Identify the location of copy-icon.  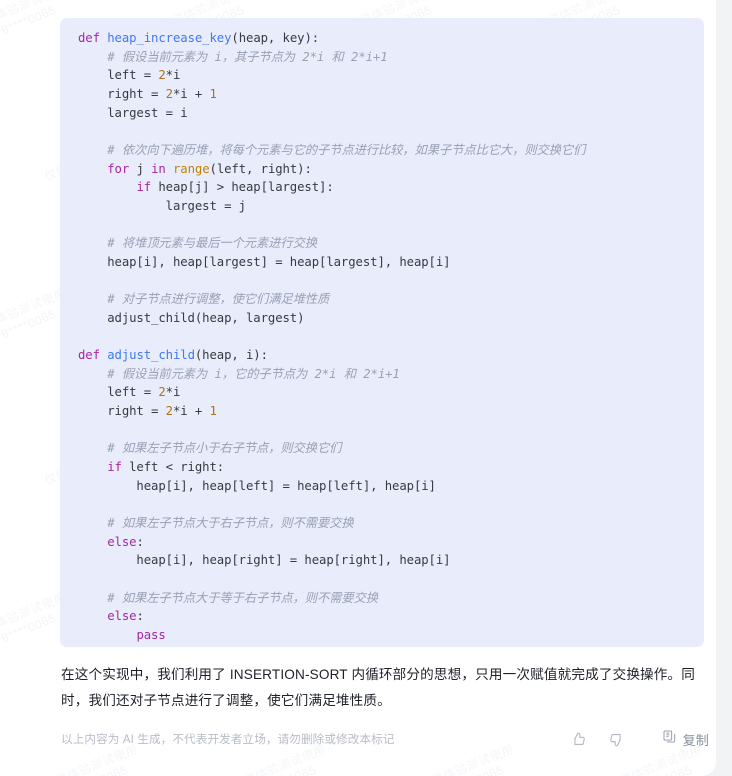
(669, 739).